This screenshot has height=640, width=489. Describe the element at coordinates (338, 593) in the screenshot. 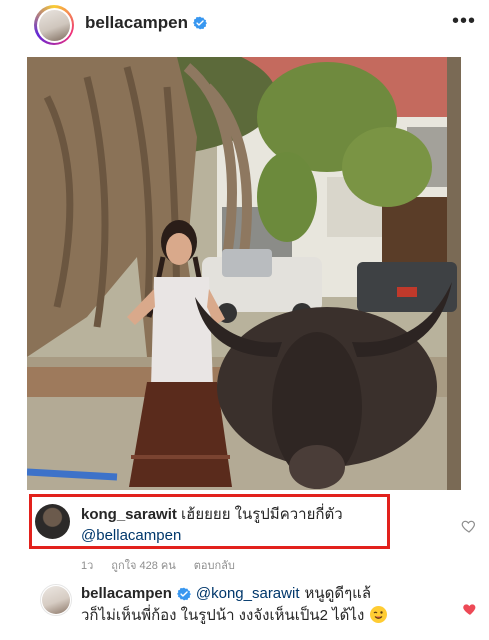

I see `comment-text: หนูดูดีๆแล้` at that location.